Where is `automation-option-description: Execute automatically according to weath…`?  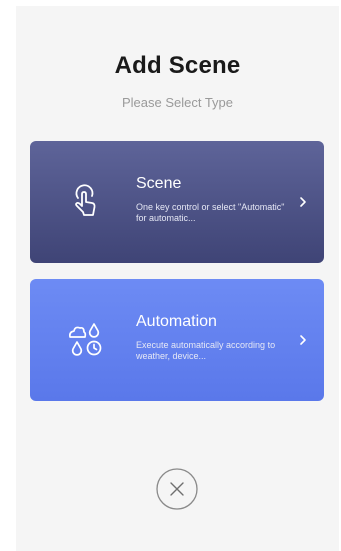 automation-option-description: Execute automatically according to weath… is located at coordinates (206, 350).